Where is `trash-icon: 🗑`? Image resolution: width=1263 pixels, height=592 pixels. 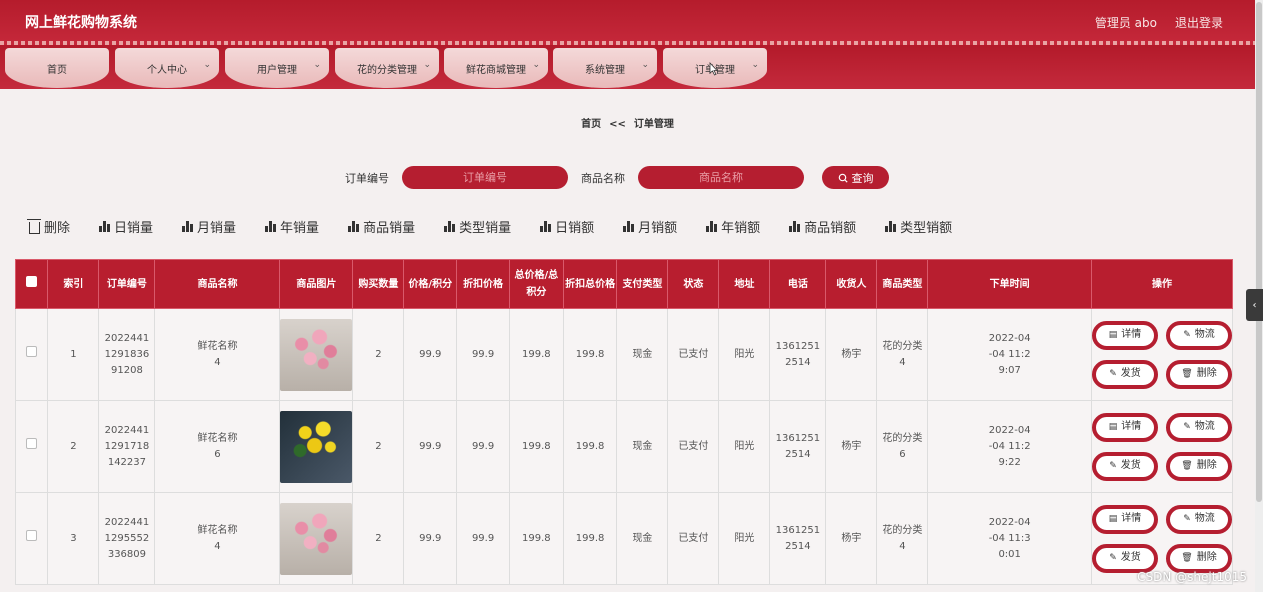
trash-icon: 🗑 is located at coordinates (1187, 466).